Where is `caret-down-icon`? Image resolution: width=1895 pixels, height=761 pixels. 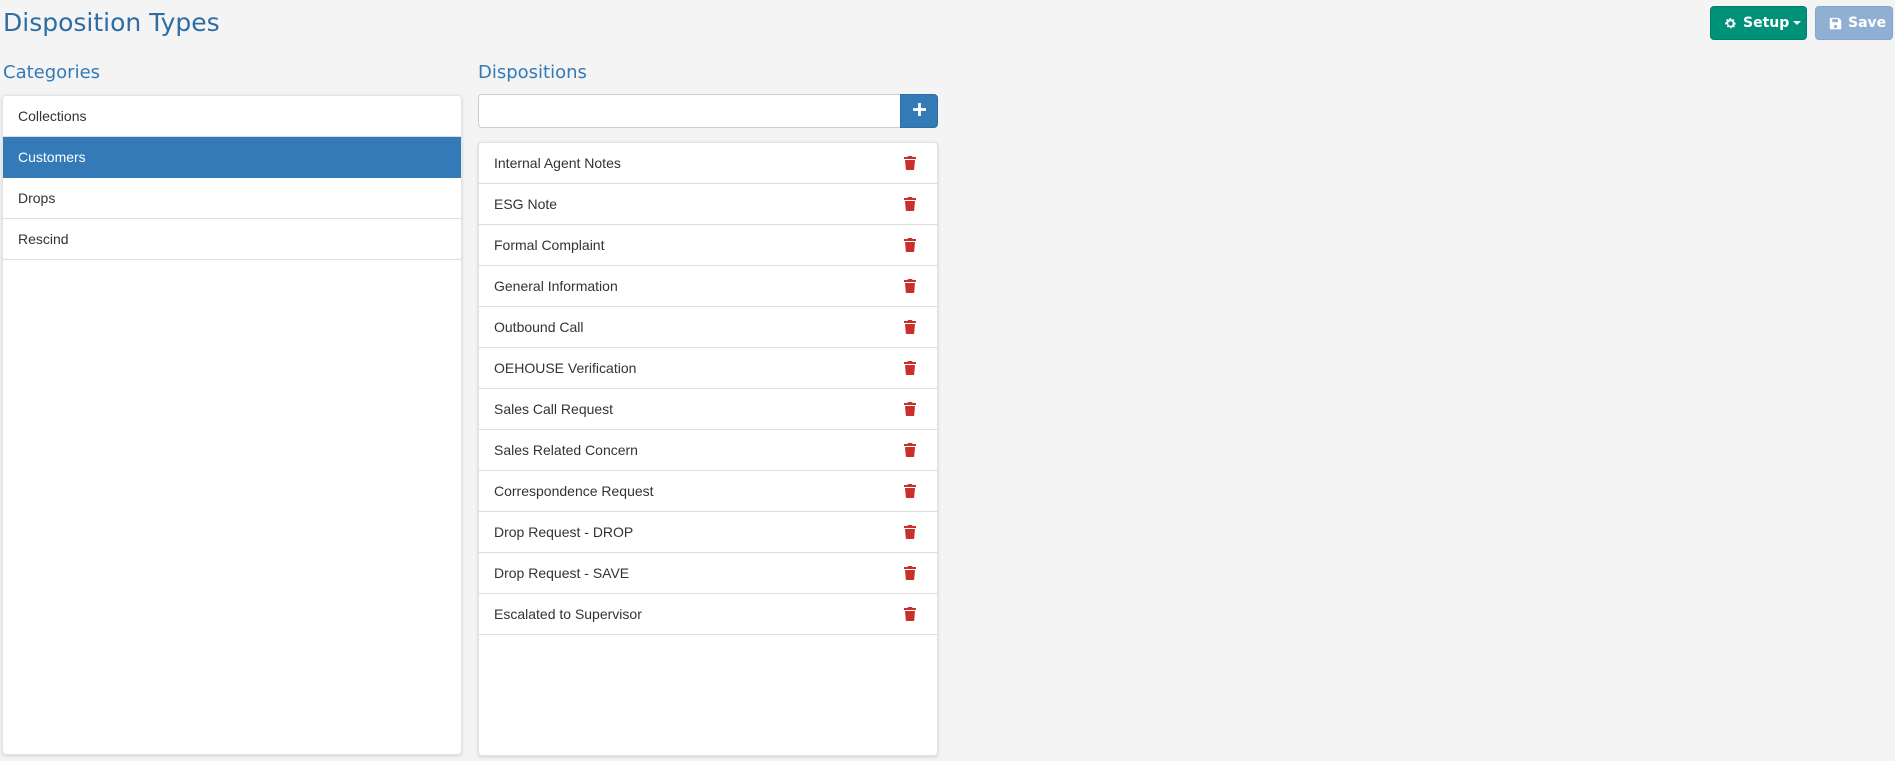 caret-down-icon is located at coordinates (1797, 23).